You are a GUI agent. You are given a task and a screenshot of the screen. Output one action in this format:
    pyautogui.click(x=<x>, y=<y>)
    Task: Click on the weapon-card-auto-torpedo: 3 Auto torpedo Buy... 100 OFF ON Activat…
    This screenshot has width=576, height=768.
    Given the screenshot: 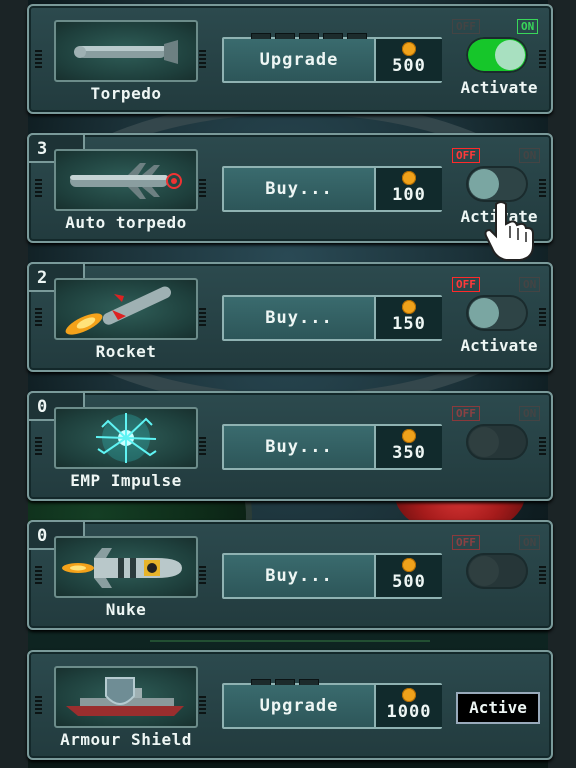 What is the action you would take?
    pyautogui.click(x=290, y=188)
    